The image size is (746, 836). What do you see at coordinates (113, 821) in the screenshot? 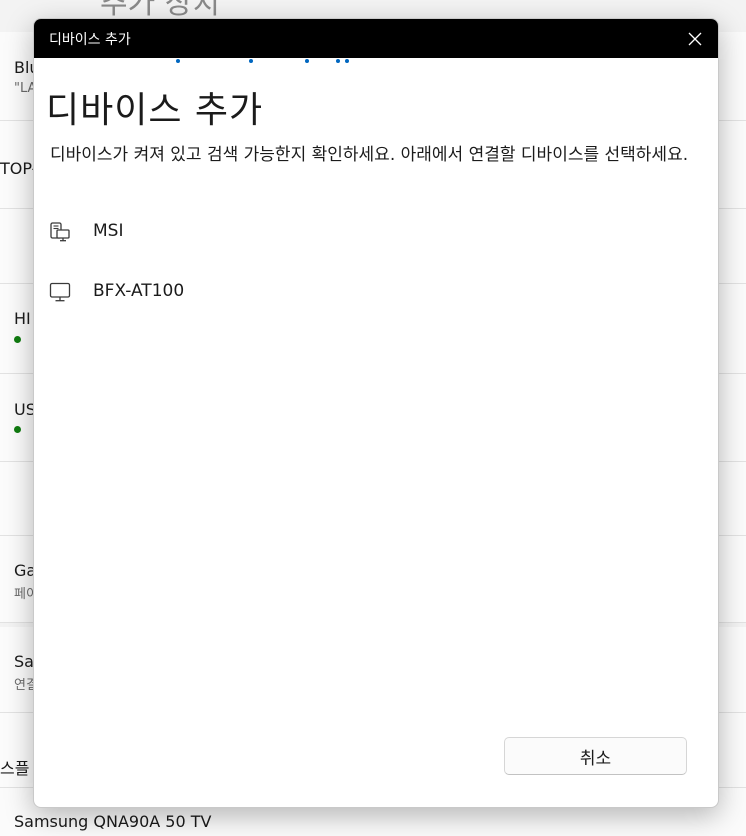
I see `background-row-label: Samsung QNA90A 50 TV` at bounding box center [113, 821].